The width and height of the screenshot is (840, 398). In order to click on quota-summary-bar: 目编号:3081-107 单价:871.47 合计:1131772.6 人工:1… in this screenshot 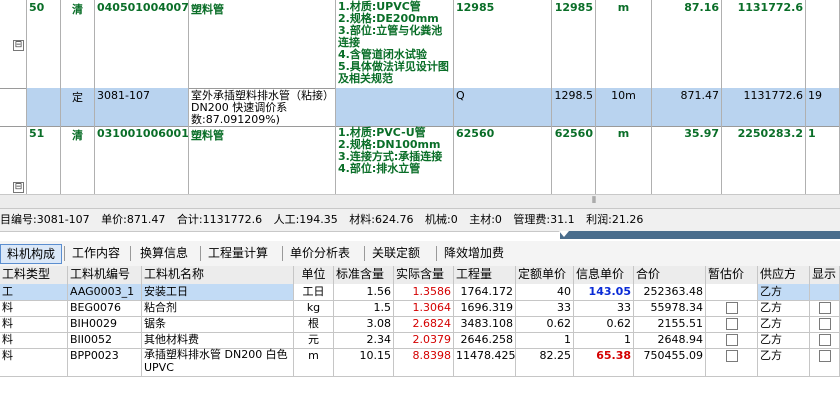, I will do `click(420, 220)`.